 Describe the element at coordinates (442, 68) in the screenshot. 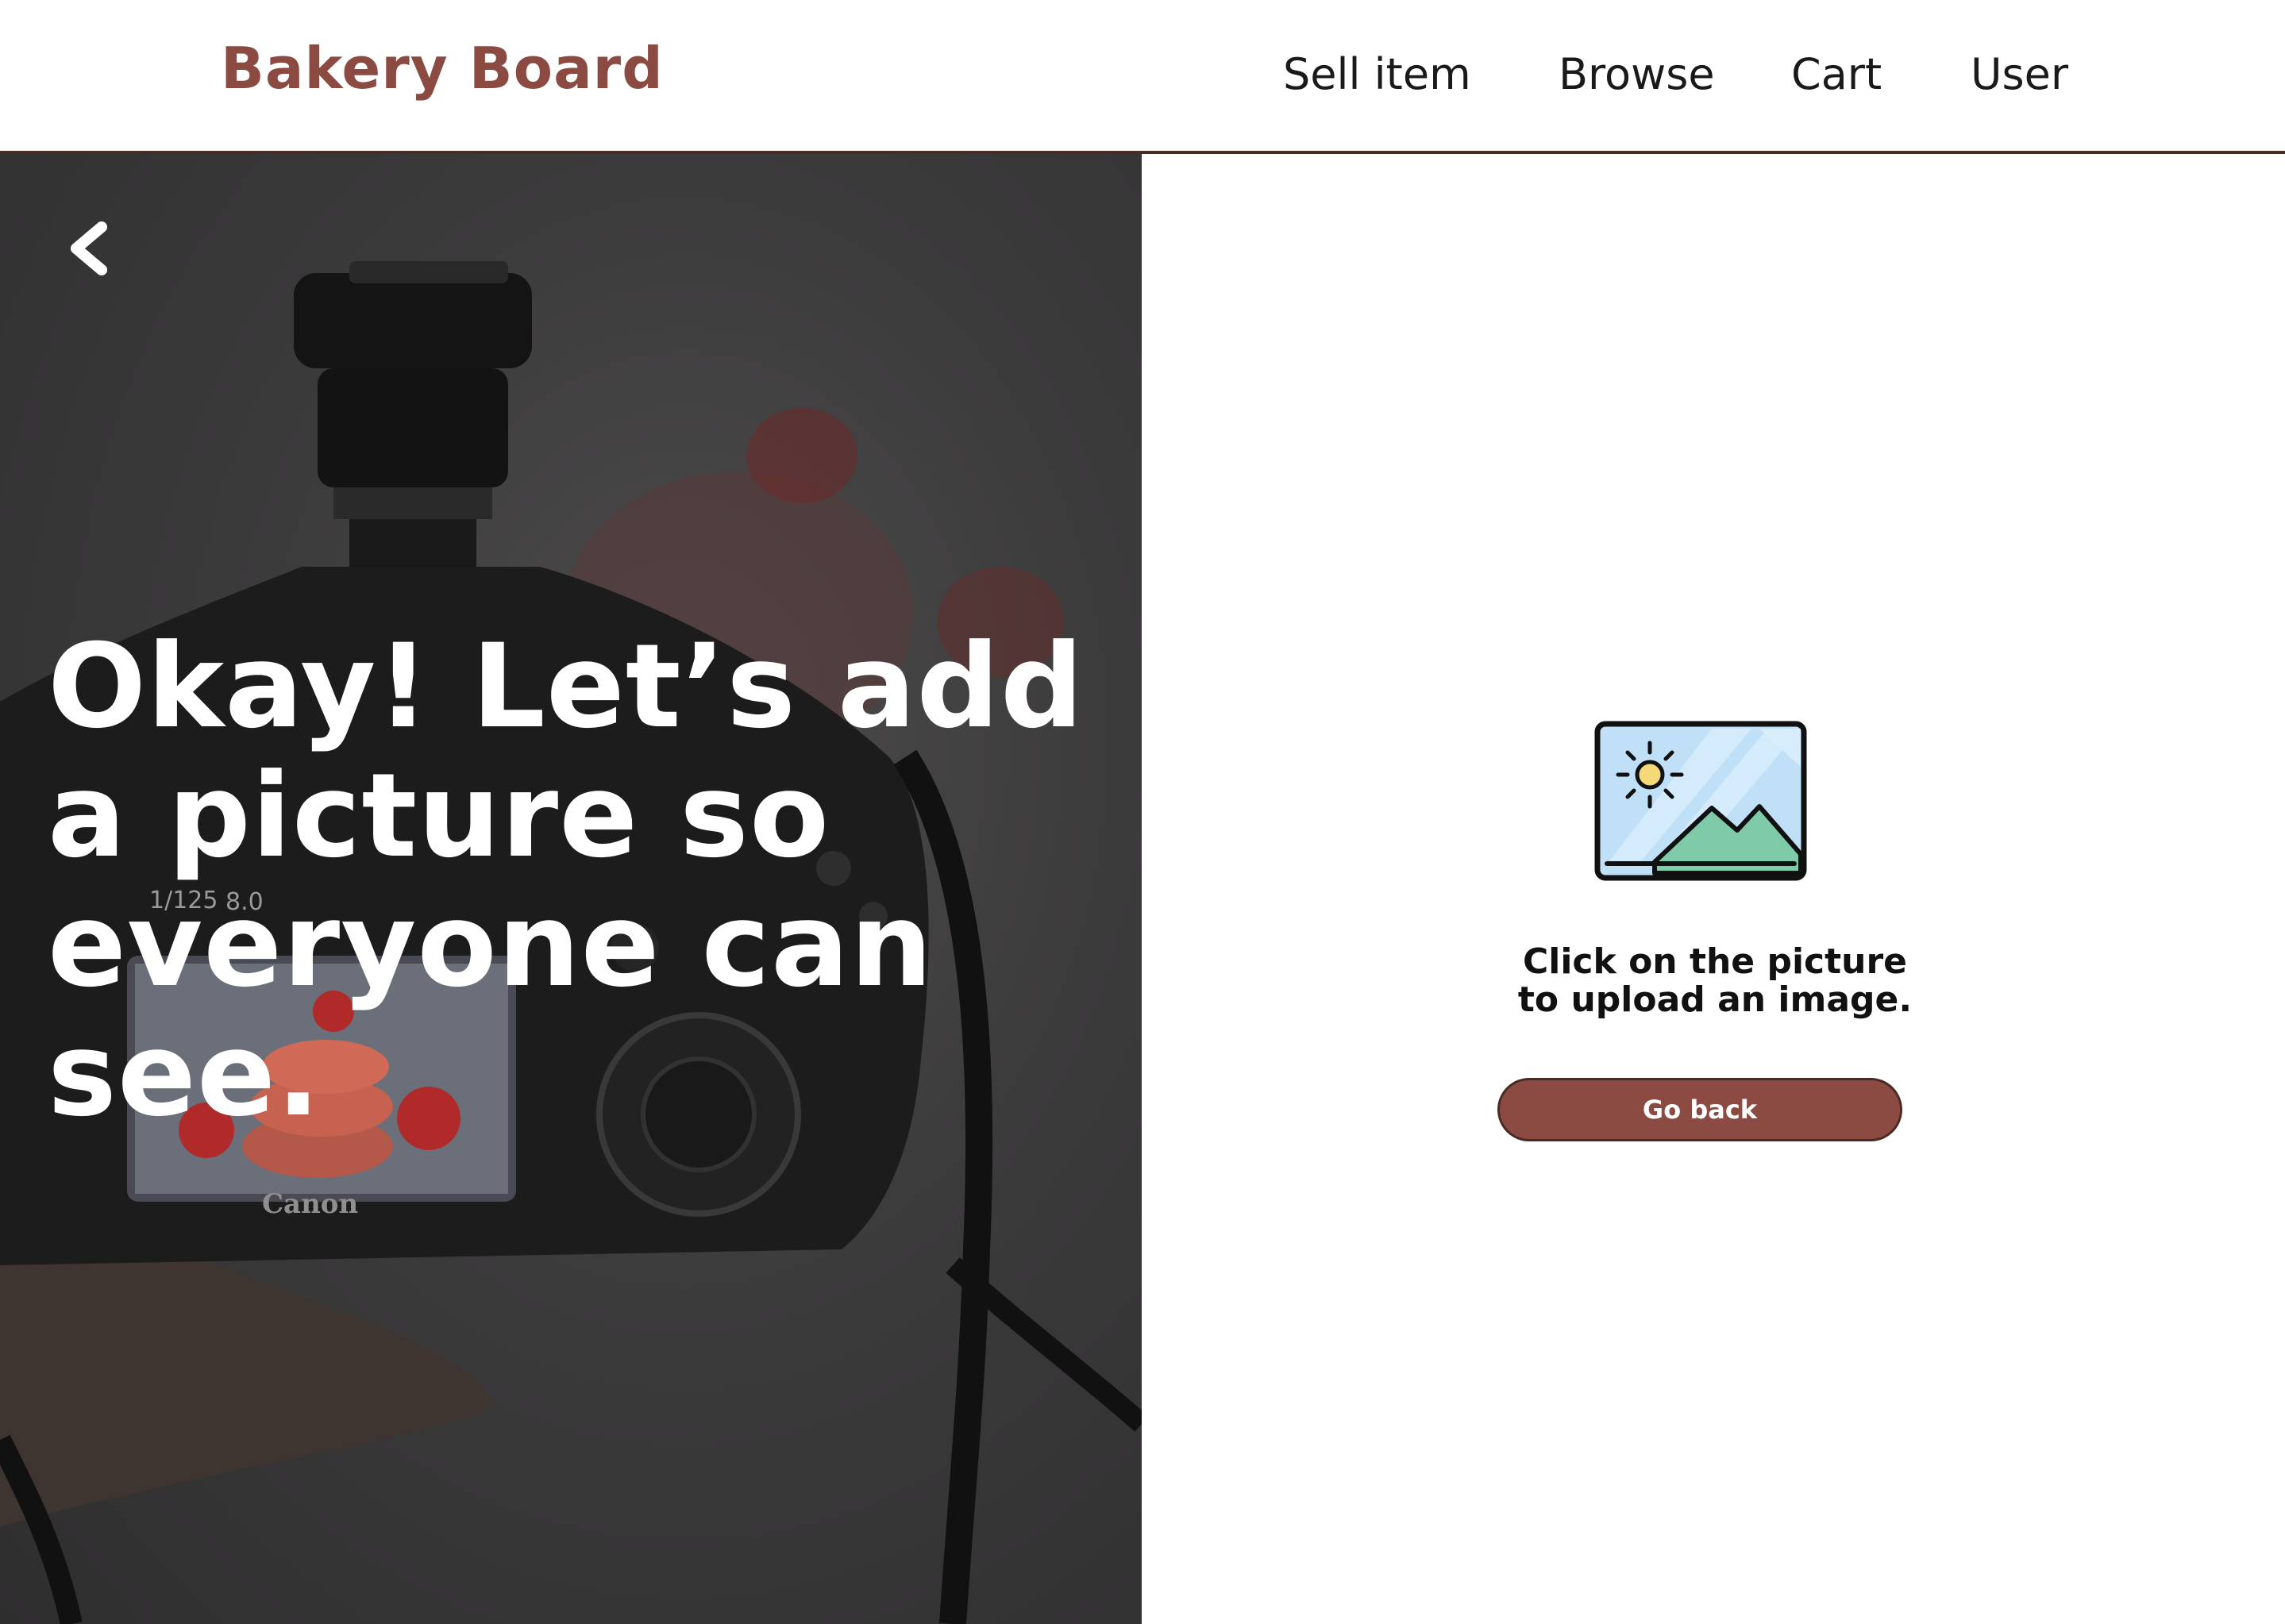

I see `brand-logo: Bakery Board` at that location.